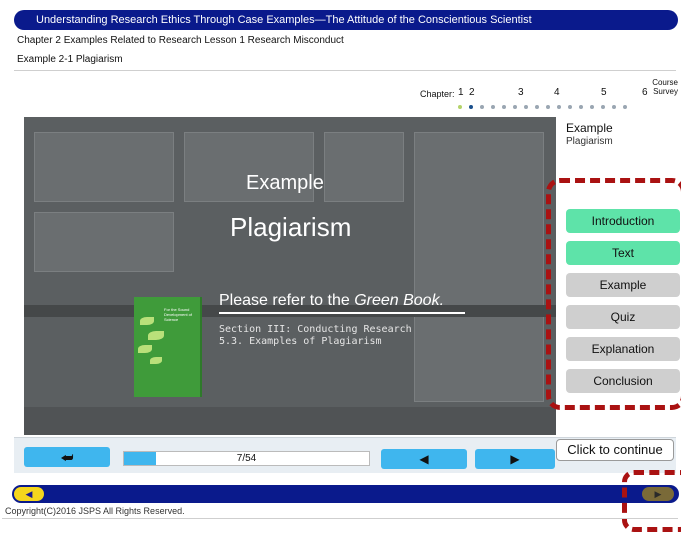 This screenshot has height=537, width=681. I want to click on slide-title: Plagiarism, so click(291, 227).